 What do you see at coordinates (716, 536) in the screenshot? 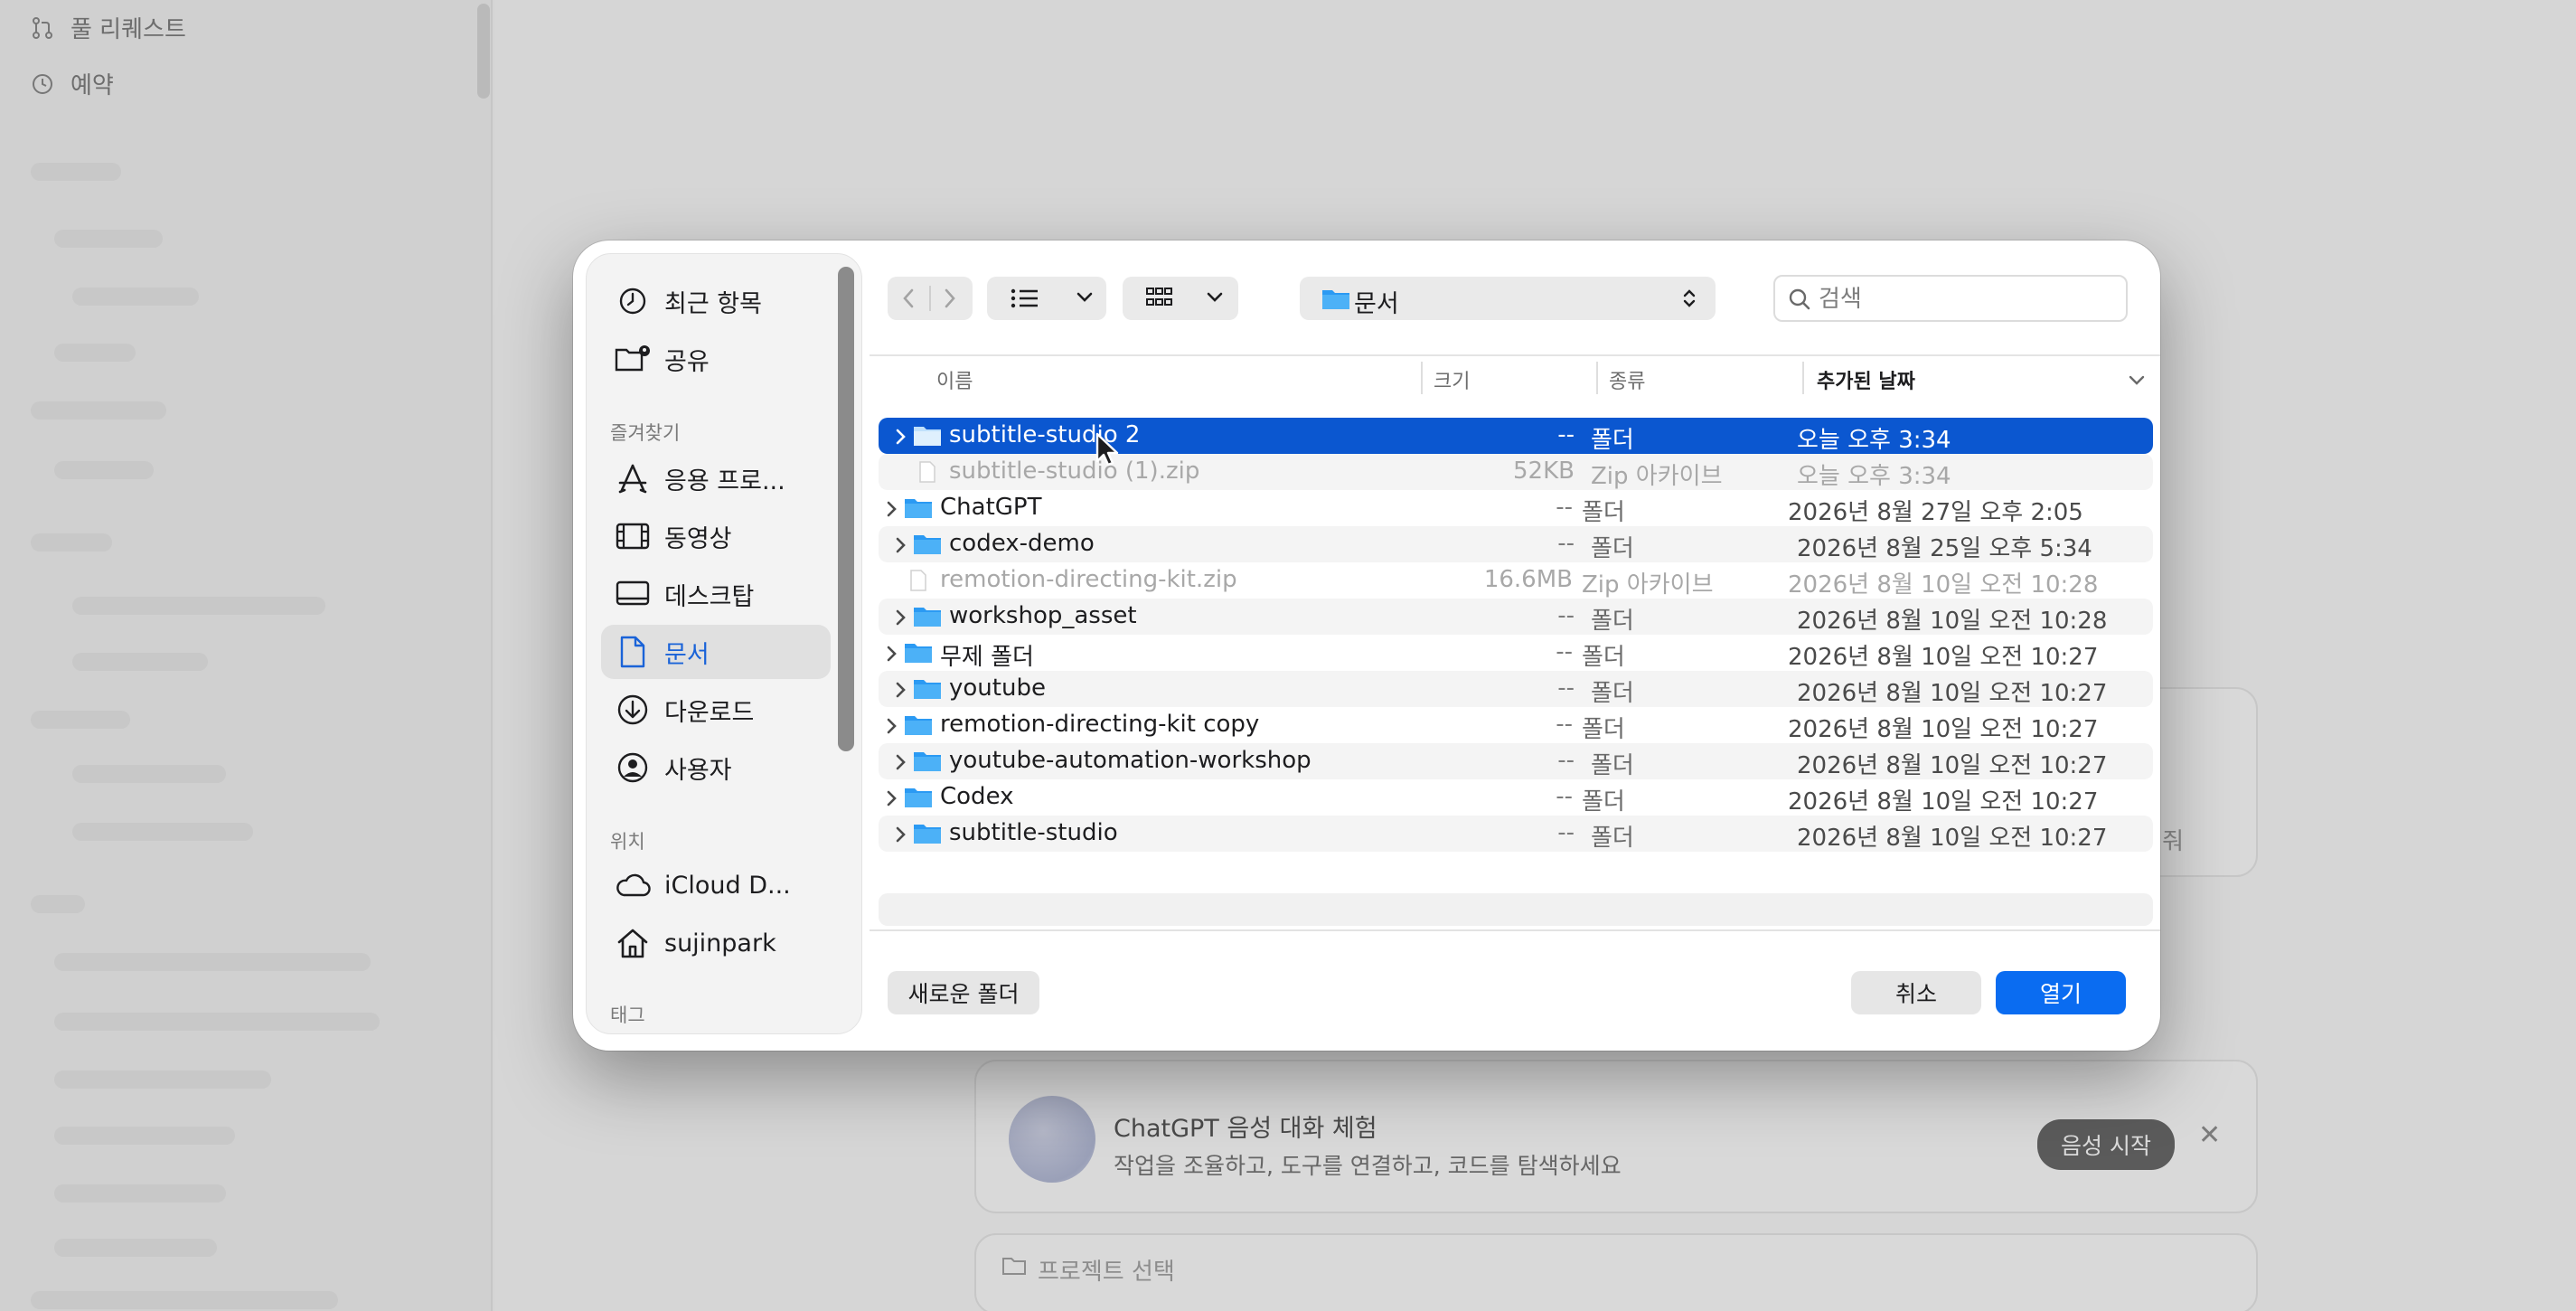
I see `sidebar-item-movies: 동영상` at bounding box center [716, 536].